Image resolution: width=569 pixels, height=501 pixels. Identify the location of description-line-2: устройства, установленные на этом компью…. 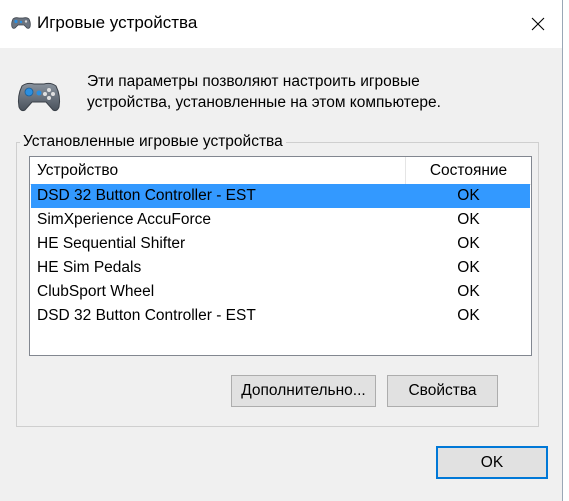
(264, 102).